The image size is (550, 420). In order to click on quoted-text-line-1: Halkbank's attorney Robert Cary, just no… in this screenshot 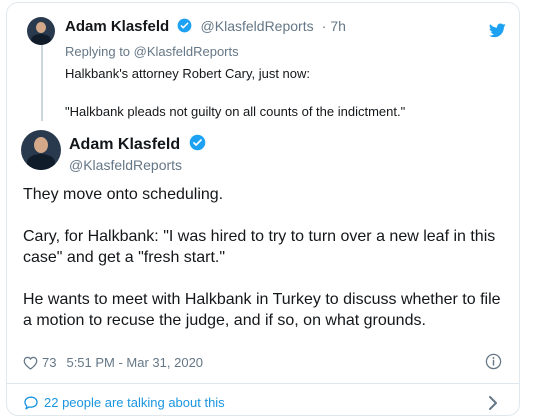, I will do `click(188, 73)`.